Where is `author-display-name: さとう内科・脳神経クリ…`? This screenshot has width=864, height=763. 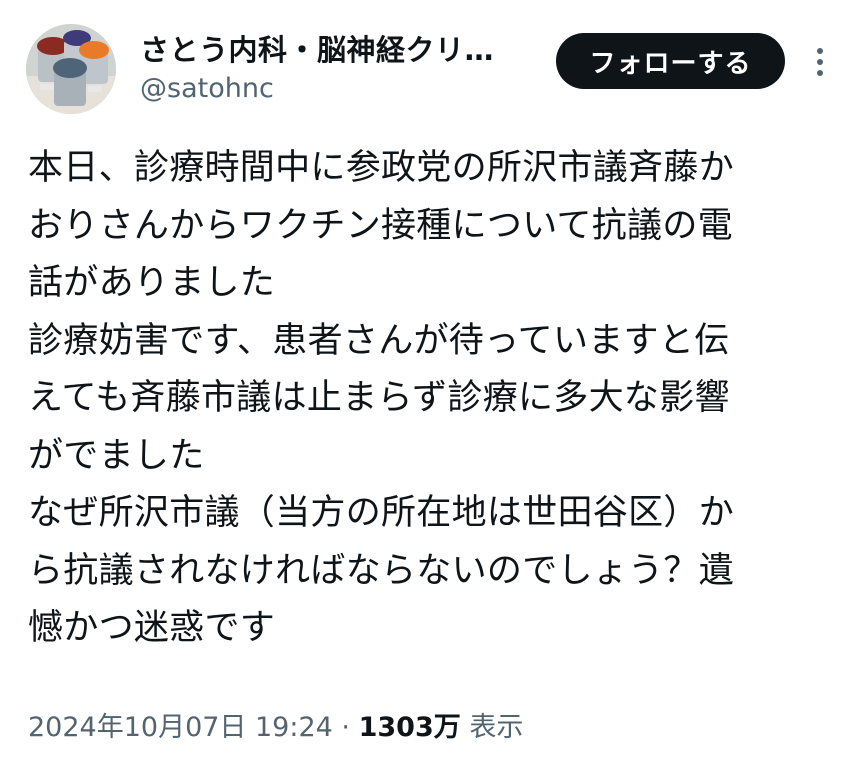 author-display-name: さとう内科・脳神経クリ… is located at coordinates (317, 48).